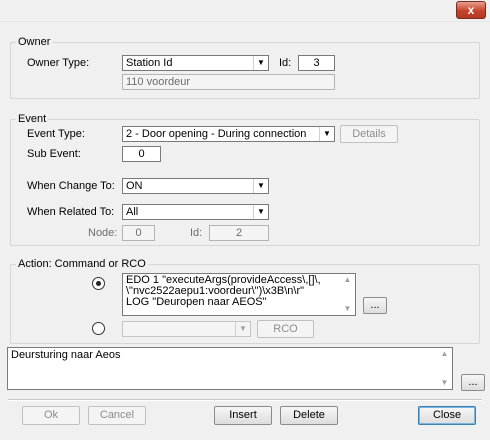 The height and width of the screenshot is (440, 490). What do you see at coordinates (138, 233) in the screenshot?
I see `node-field: 0` at bounding box center [138, 233].